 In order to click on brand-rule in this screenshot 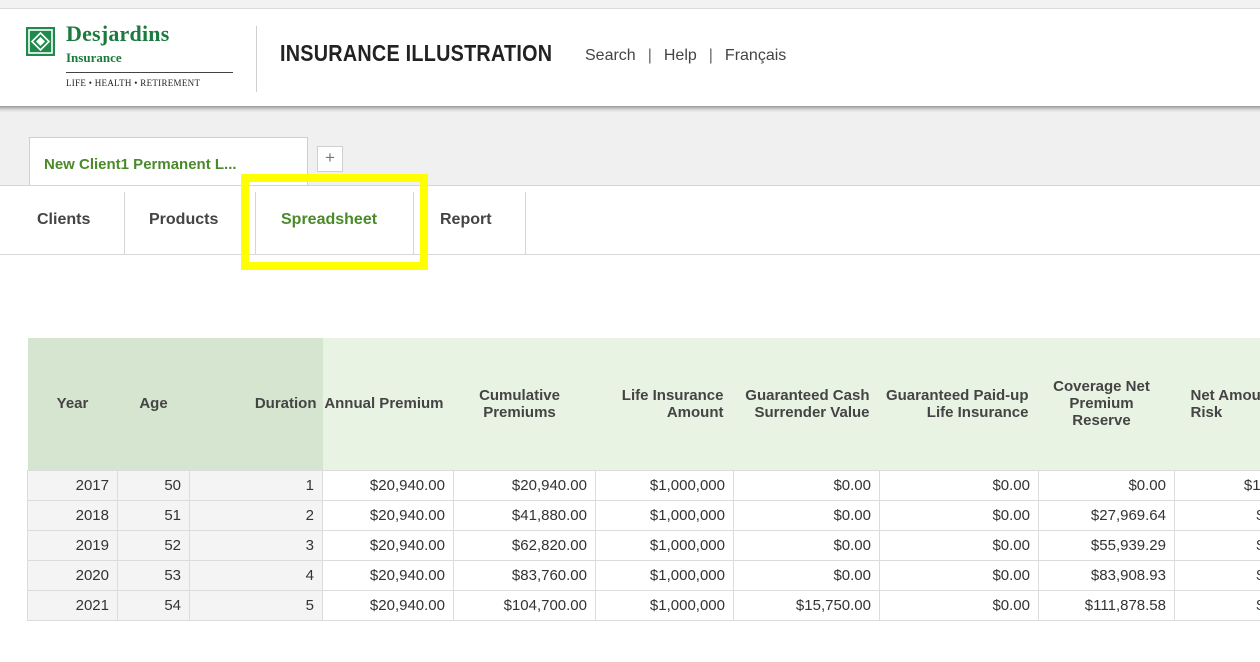, I will do `click(149, 72)`.